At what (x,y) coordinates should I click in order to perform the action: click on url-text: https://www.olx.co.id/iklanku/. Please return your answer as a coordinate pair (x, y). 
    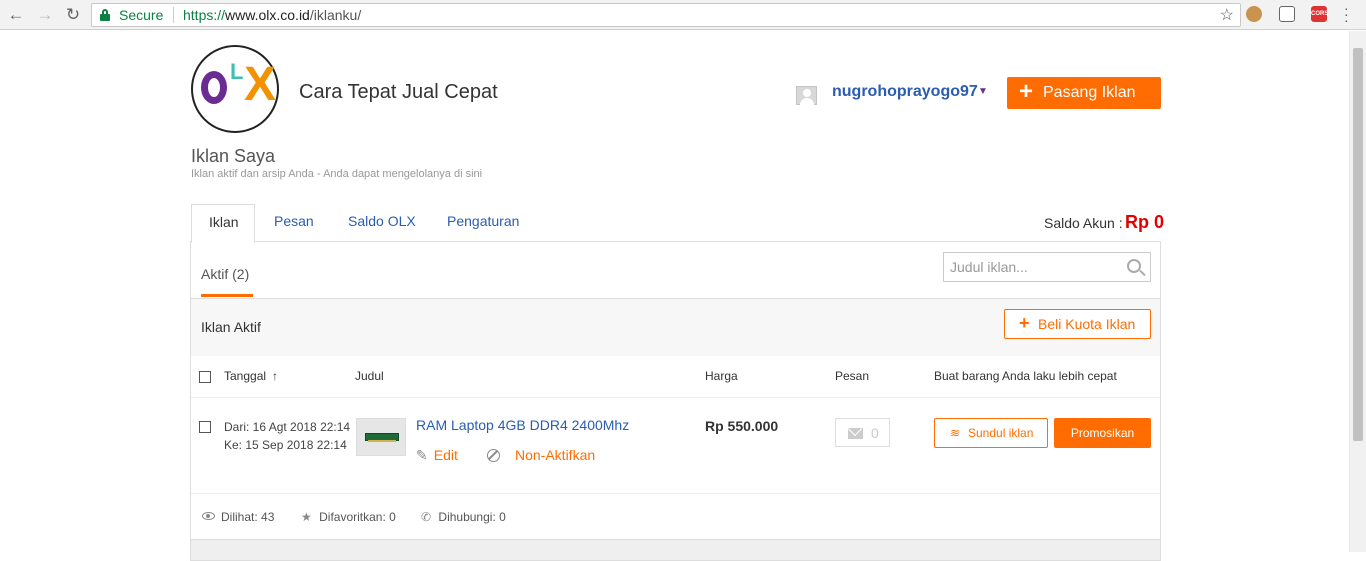
    Looking at the image, I should click on (272, 15).